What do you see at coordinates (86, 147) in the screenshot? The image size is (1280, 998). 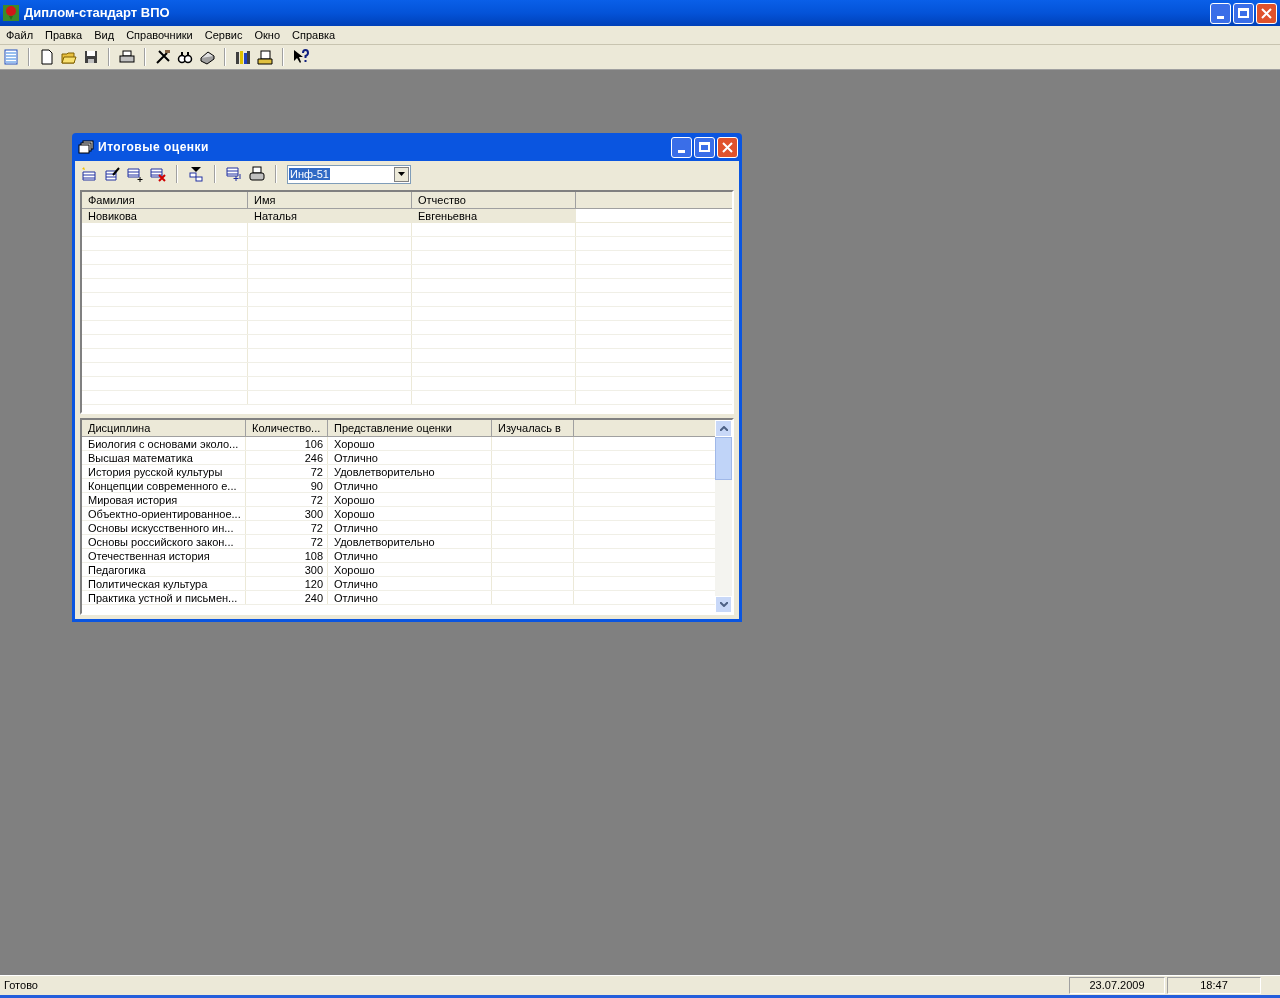 I see `cards-icon` at bounding box center [86, 147].